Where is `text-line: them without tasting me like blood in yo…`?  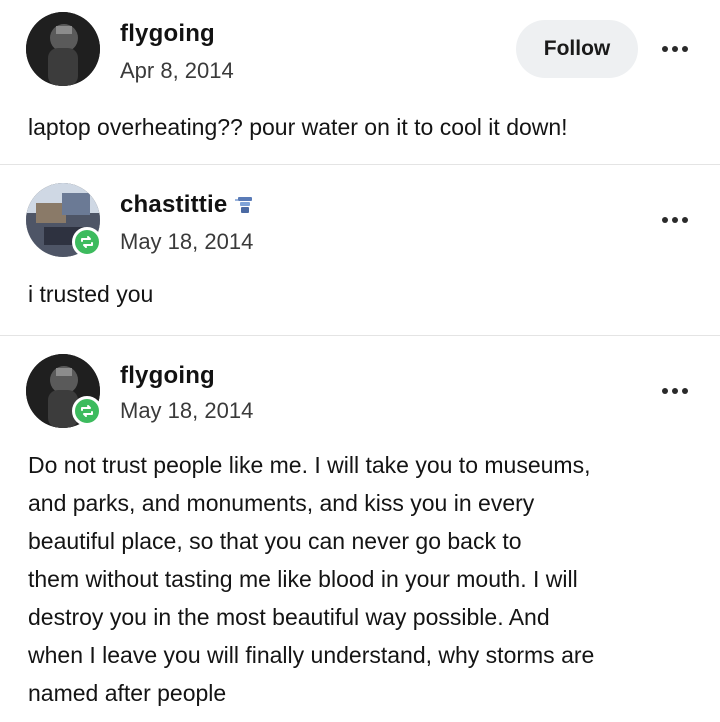 text-line: them without tasting me like blood in yo… is located at coordinates (303, 579).